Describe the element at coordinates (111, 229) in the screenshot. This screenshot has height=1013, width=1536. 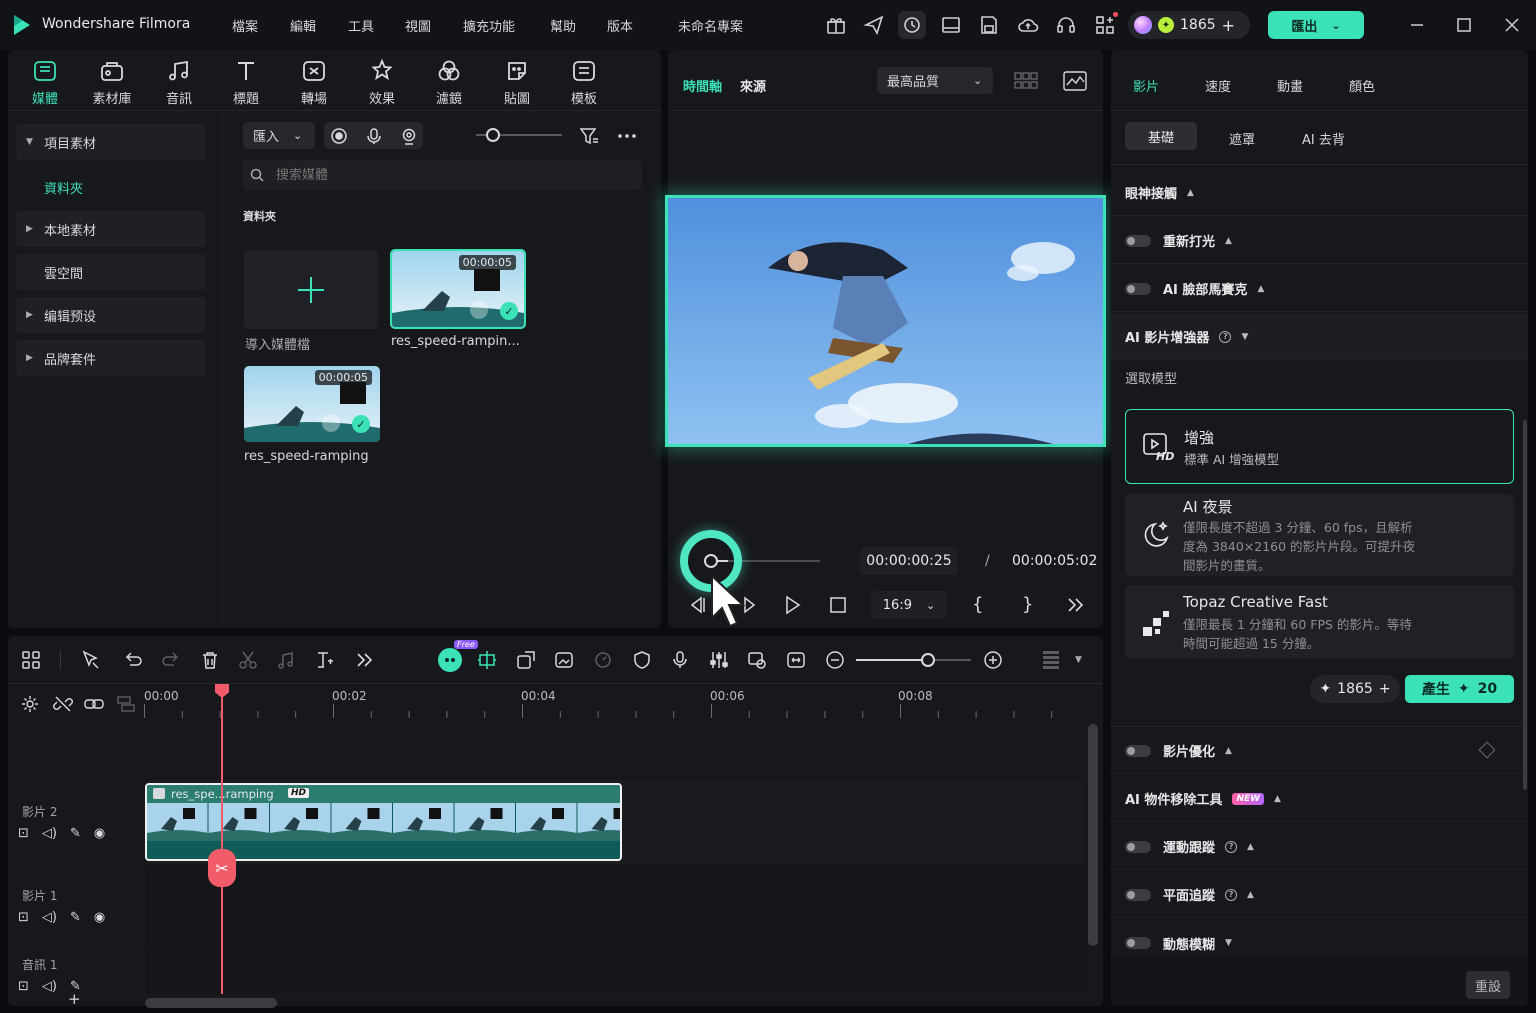
I see `sidebar-item-local: ▶ 本地素材` at that location.